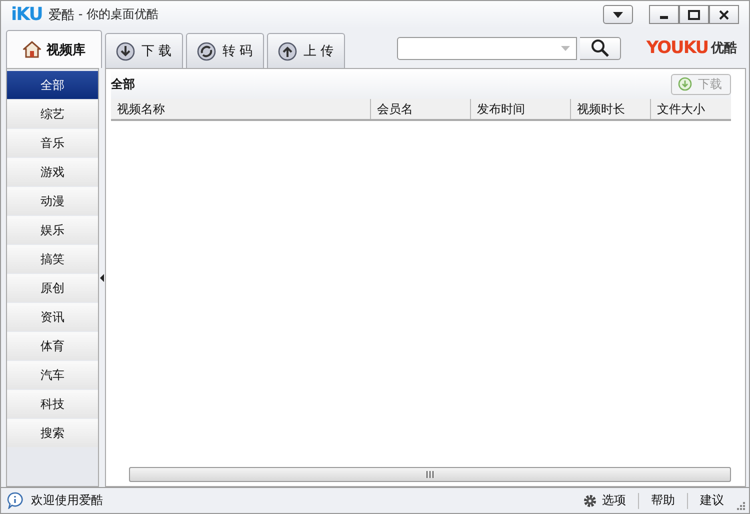 The height and width of the screenshot is (514, 750). Describe the element at coordinates (521, 109) in the screenshot. I see `column-header: 发布时间` at that location.